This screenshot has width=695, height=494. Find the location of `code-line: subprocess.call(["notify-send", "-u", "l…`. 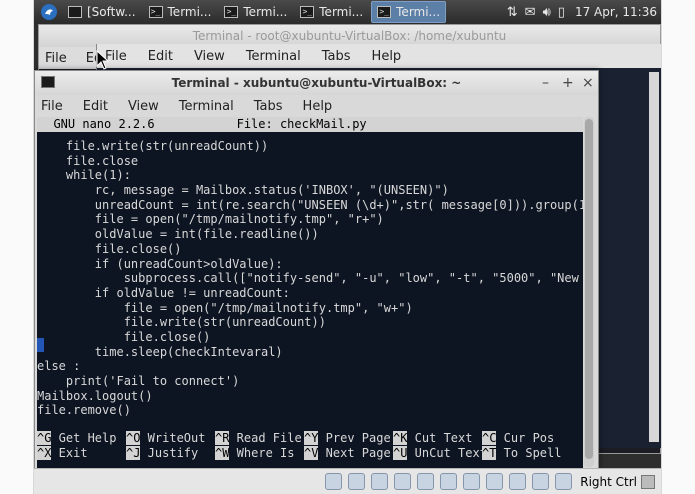

code-line: subprocess.call(["notify-send", "-u", "l… is located at coordinates (310, 278).